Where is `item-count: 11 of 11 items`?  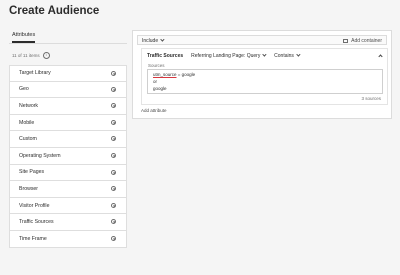
item-count: 11 of 11 items is located at coordinates (26, 55).